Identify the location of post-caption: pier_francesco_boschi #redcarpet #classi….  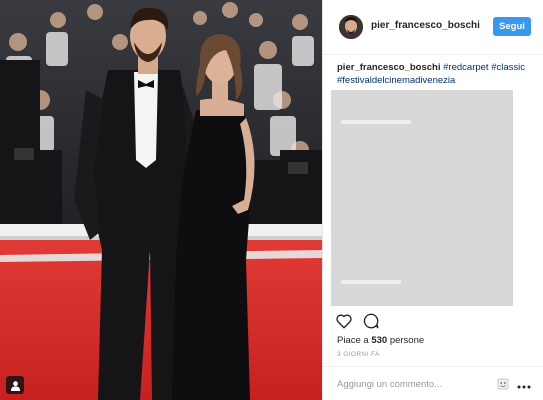
(437, 74).